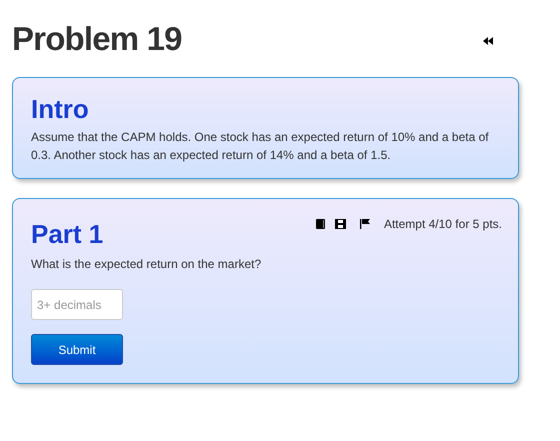 The height and width of the screenshot is (441, 560). What do you see at coordinates (60, 109) in the screenshot?
I see `intro-heading: Intro` at bounding box center [60, 109].